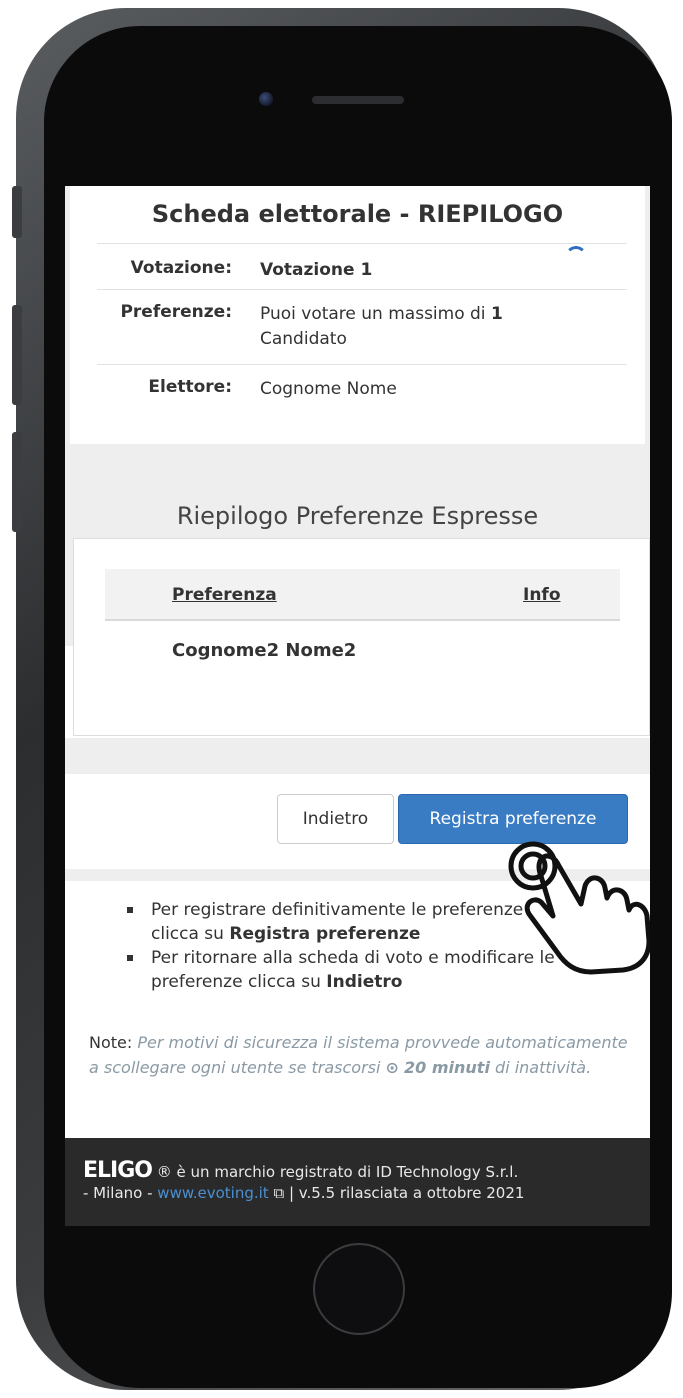 The image size is (683, 1398). I want to click on value-number: 1, so click(496, 314).